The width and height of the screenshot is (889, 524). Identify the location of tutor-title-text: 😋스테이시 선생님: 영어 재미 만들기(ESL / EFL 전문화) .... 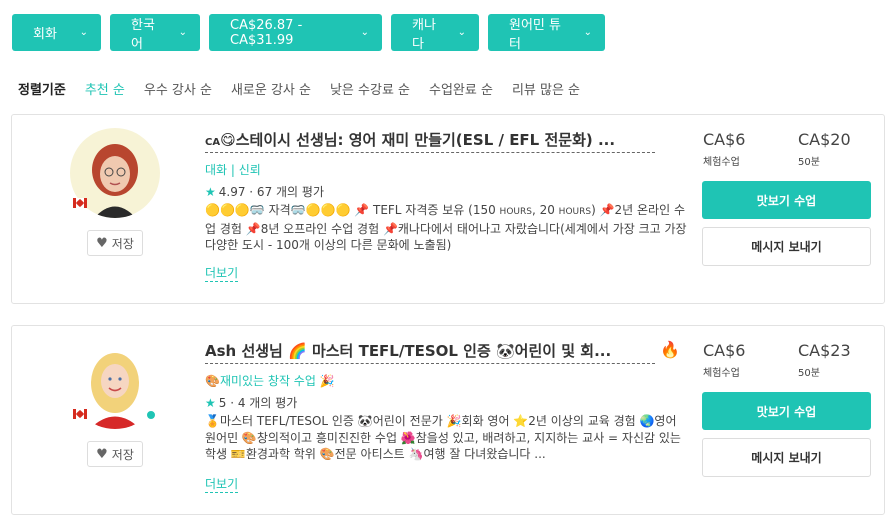
(418, 140).